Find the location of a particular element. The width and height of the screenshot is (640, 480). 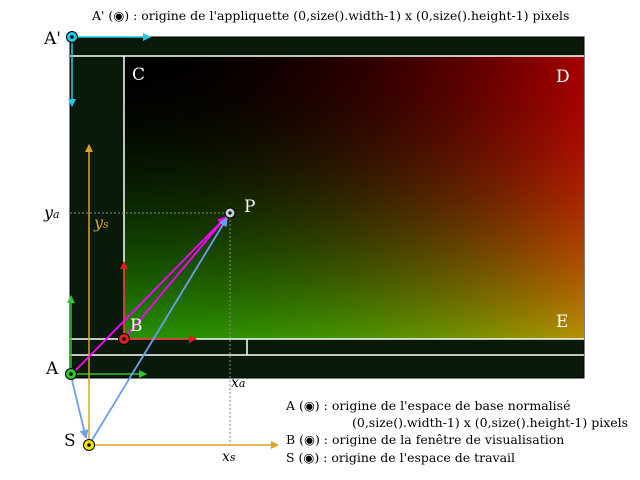

label-D: D is located at coordinates (563, 77).